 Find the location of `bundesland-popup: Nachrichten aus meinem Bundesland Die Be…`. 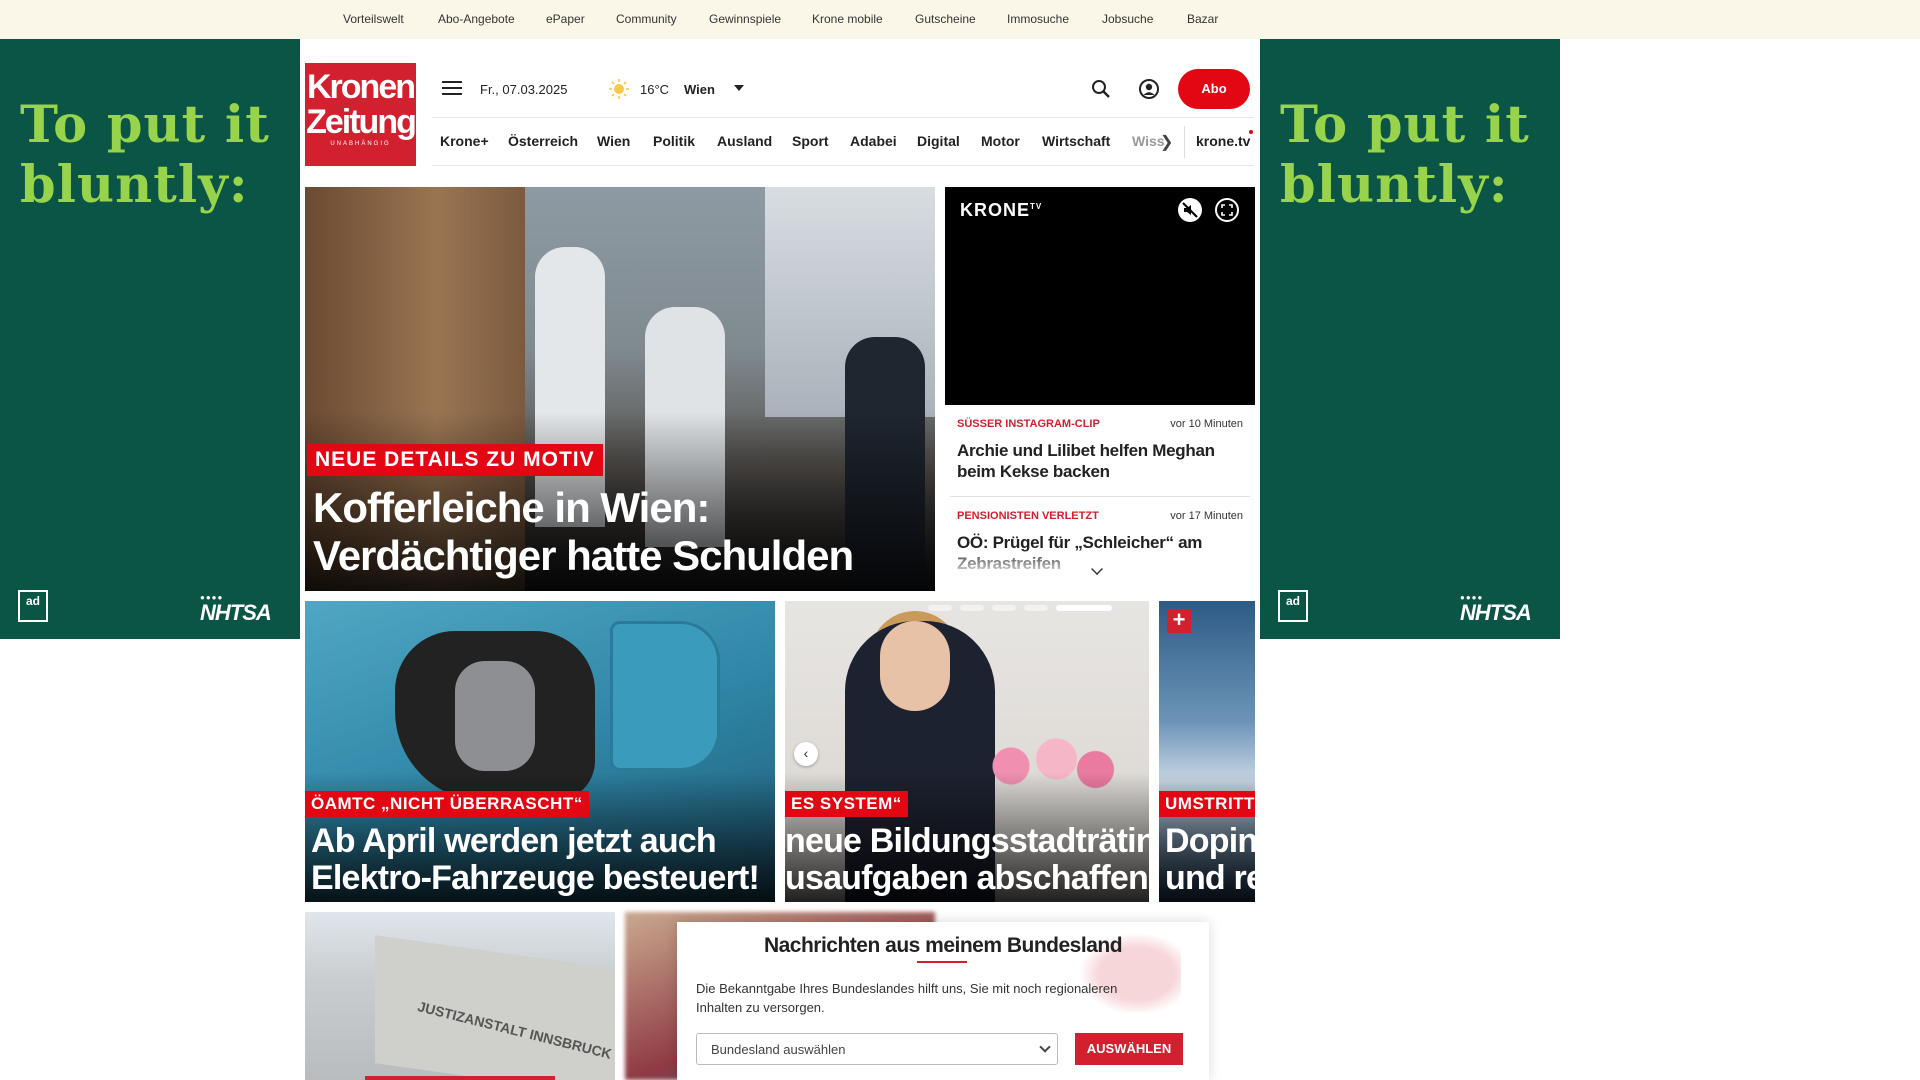

bundesland-popup: Nachrichten aus meinem Bundesland Die Be… is located at coordinates (943, 1001).